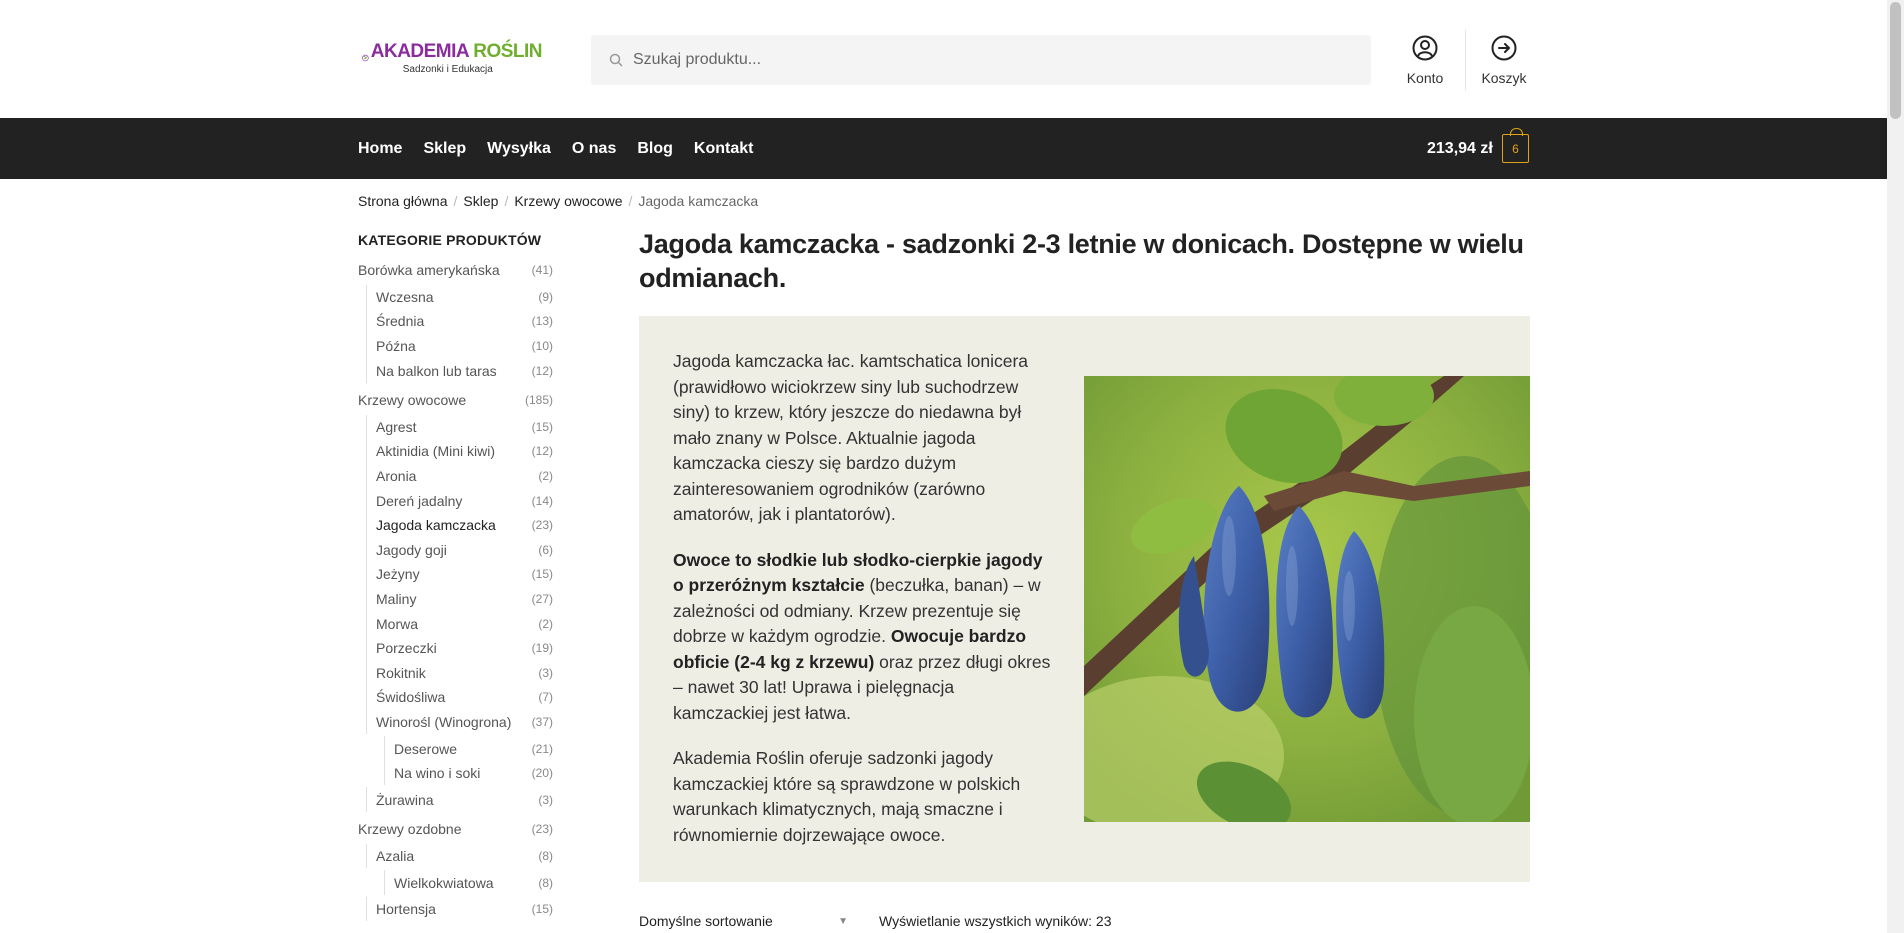 This screenshot has width=1904, height=933. I want to click on category-name: Maliny, so click(396, 599).